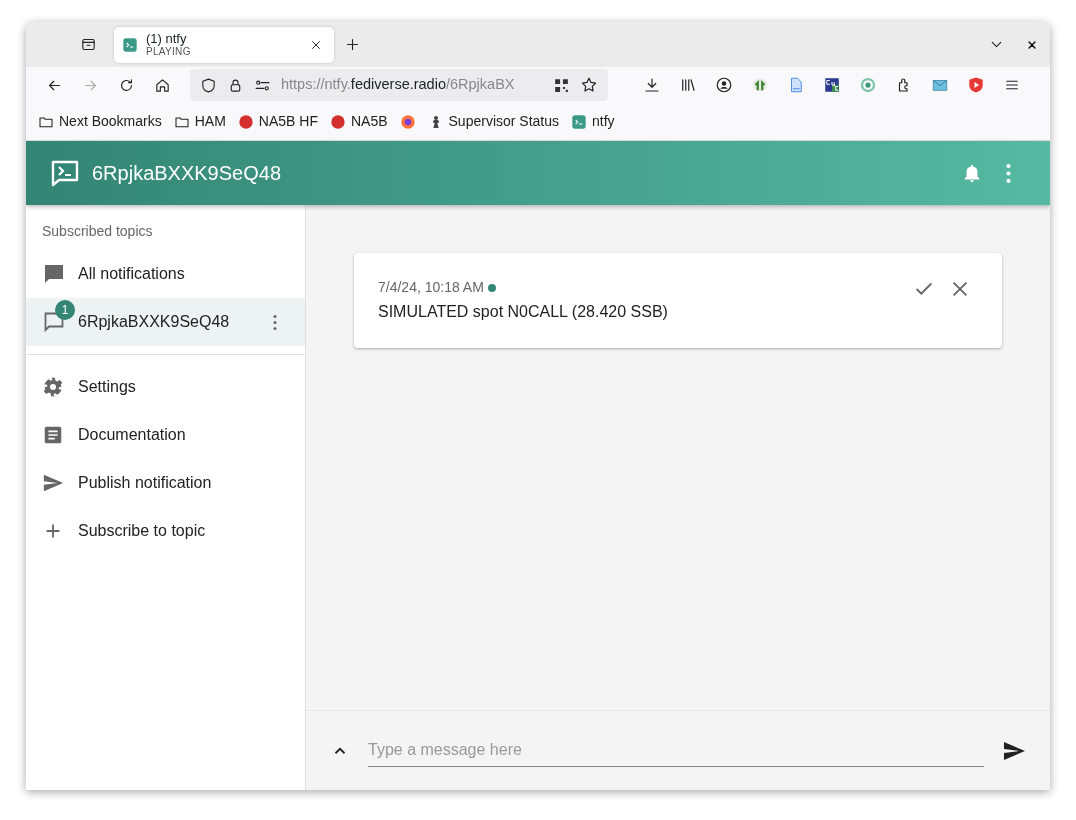  Describe the element at coordinates (593, 121) in the screenshot. I see `bookmark: ntfy` at that location.